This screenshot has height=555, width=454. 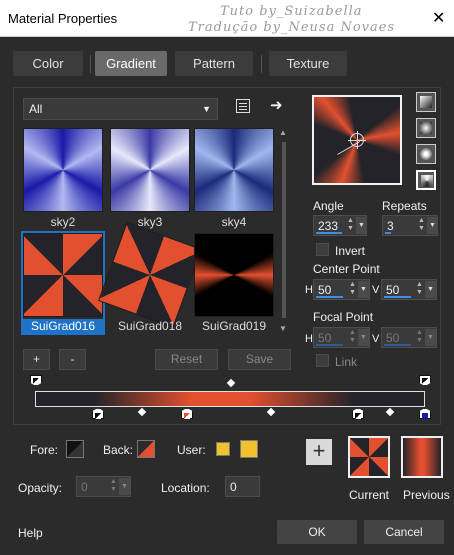 What do you see at coordinates (317, 532) in the screenshot?
I see `ok-button: OK` at bounding box center [317, 532].